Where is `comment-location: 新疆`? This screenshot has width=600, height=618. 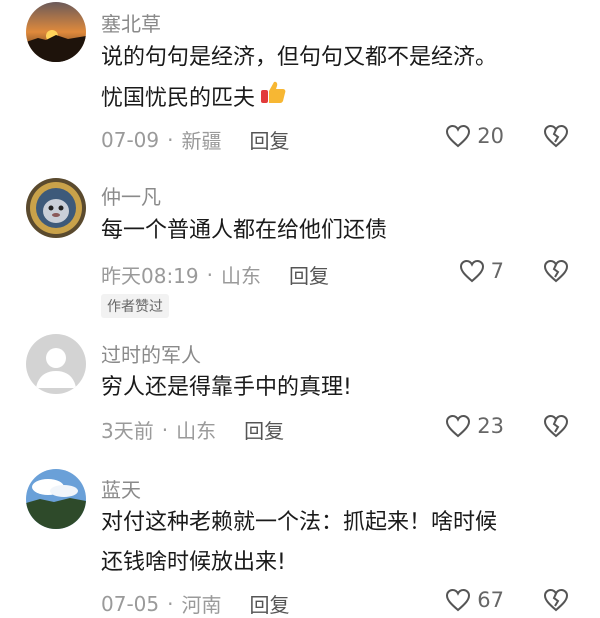
comment-location: 新疆 is located at coordinates (201, 141).